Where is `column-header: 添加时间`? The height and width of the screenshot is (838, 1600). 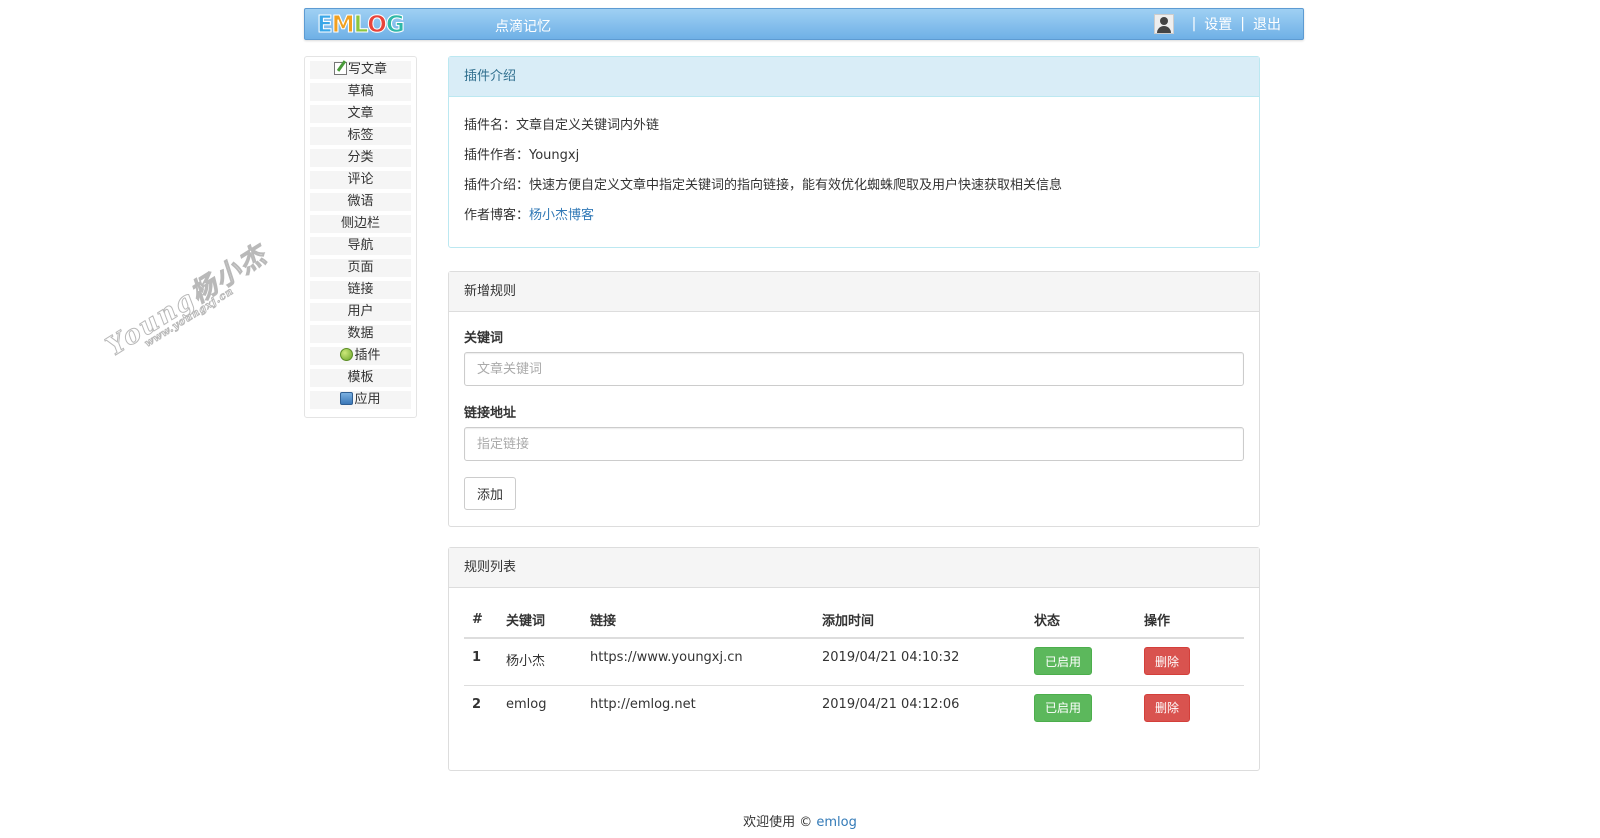
column-header: 添加时间 is located at coordinates (920, 620).